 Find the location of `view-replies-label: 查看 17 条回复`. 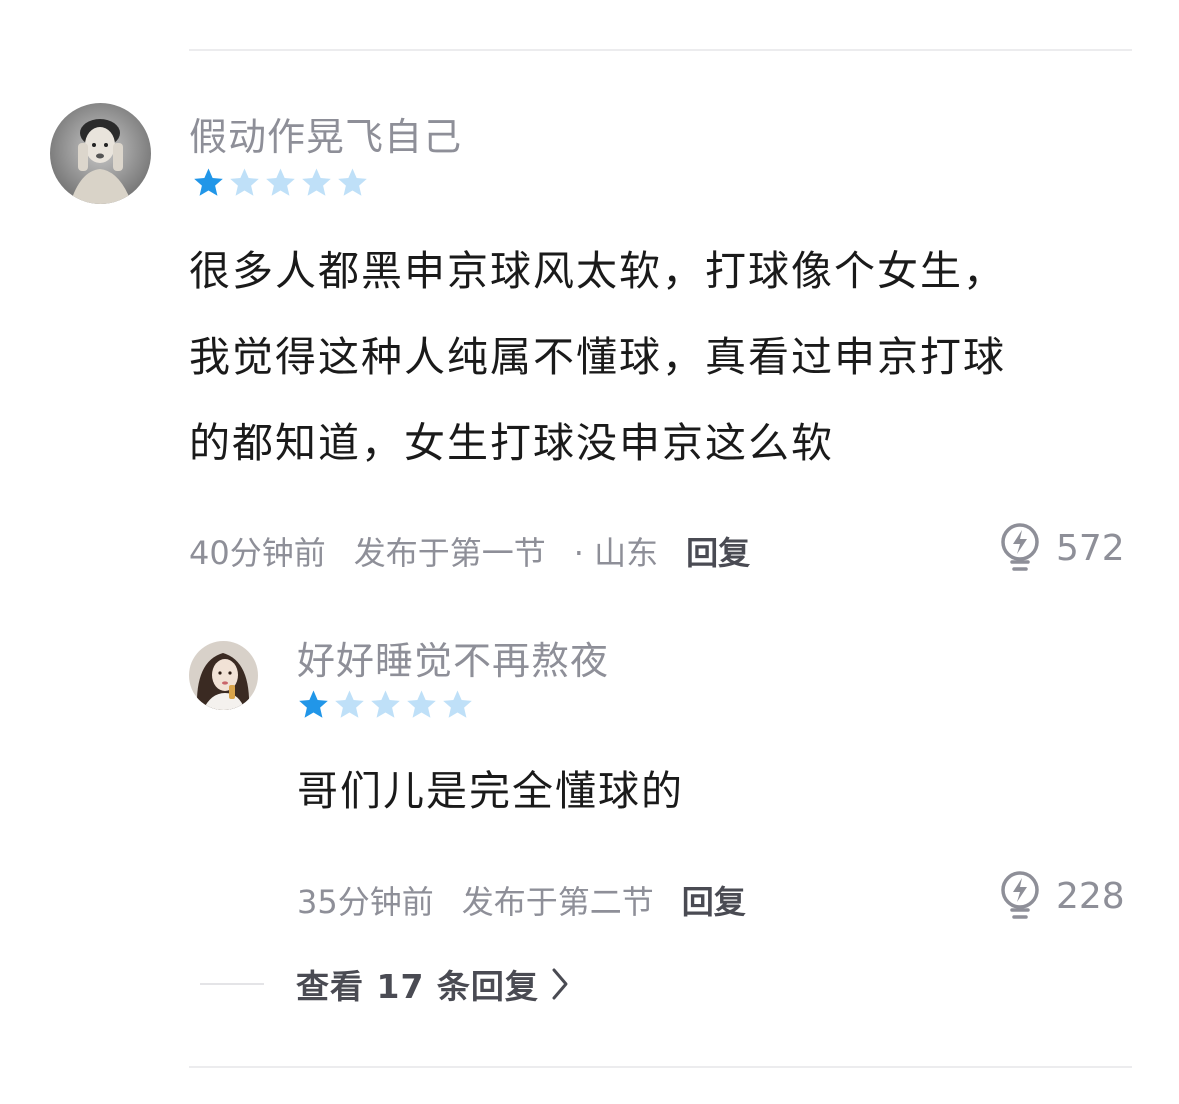

view-replies-label: 查看 17 条回复 is located at coordinates (417, 986).